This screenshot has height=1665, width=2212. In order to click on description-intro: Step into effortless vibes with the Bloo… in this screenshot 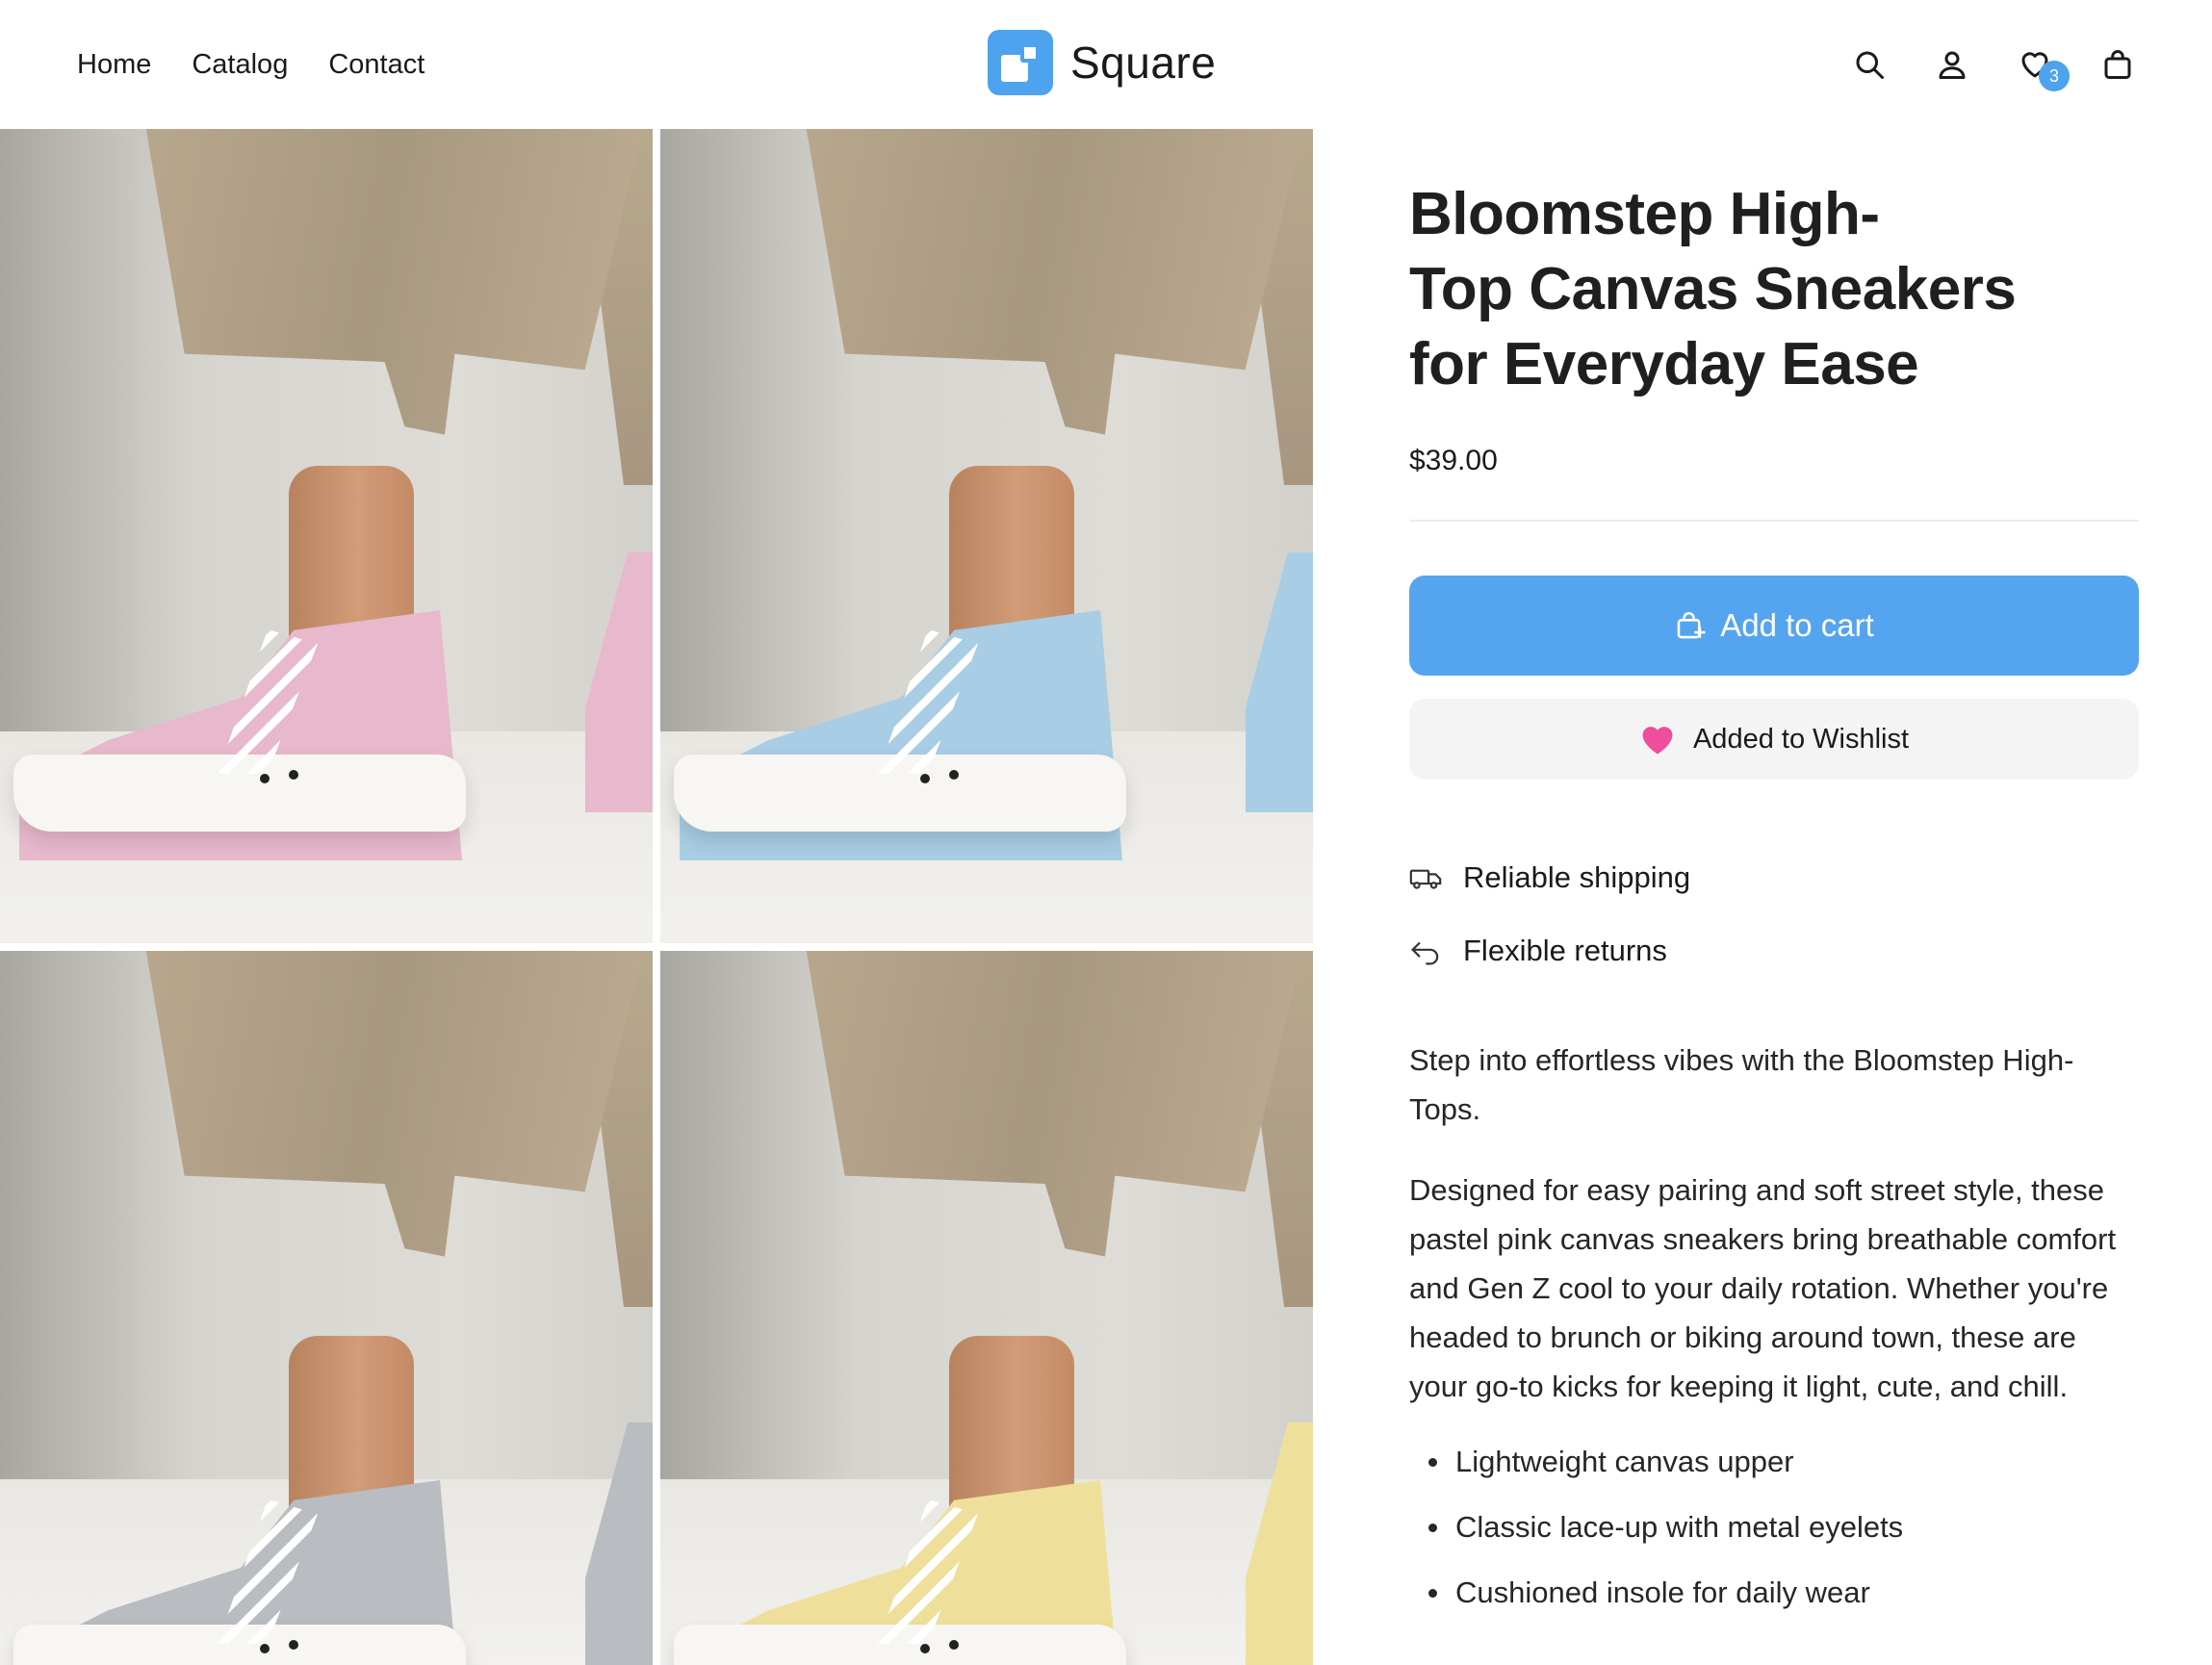, I will do `click(1741, 1084)`.